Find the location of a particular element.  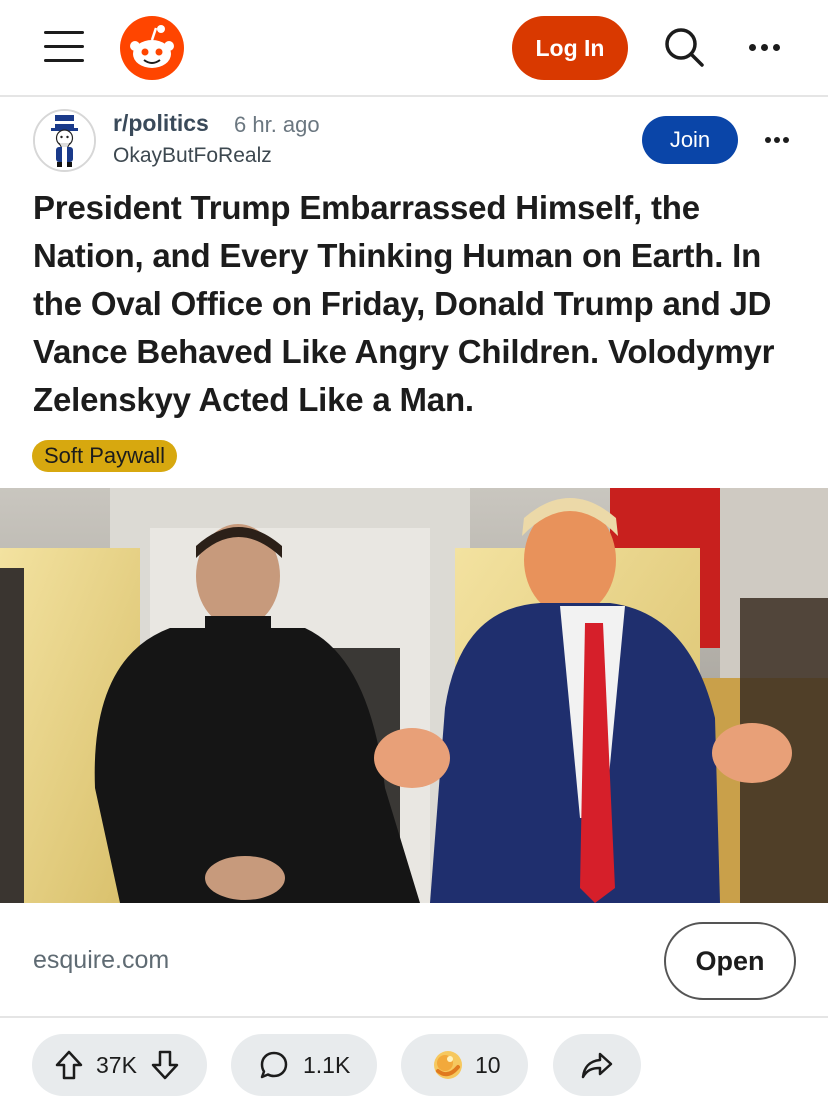

hamburger-menu-icon is located at coordinates (64, 47).